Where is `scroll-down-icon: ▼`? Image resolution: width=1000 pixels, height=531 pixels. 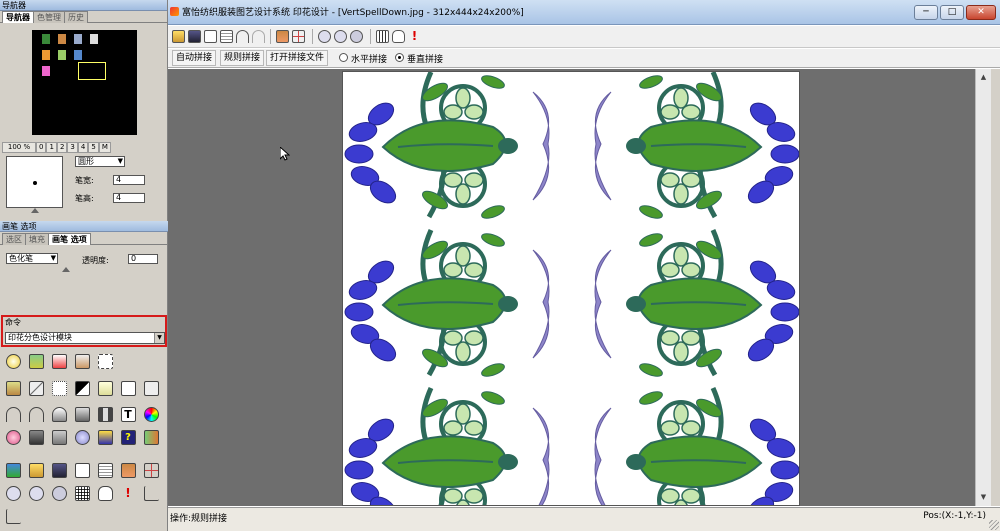
scroll-down-icon: ▼ is located at coordinates (983, 497).